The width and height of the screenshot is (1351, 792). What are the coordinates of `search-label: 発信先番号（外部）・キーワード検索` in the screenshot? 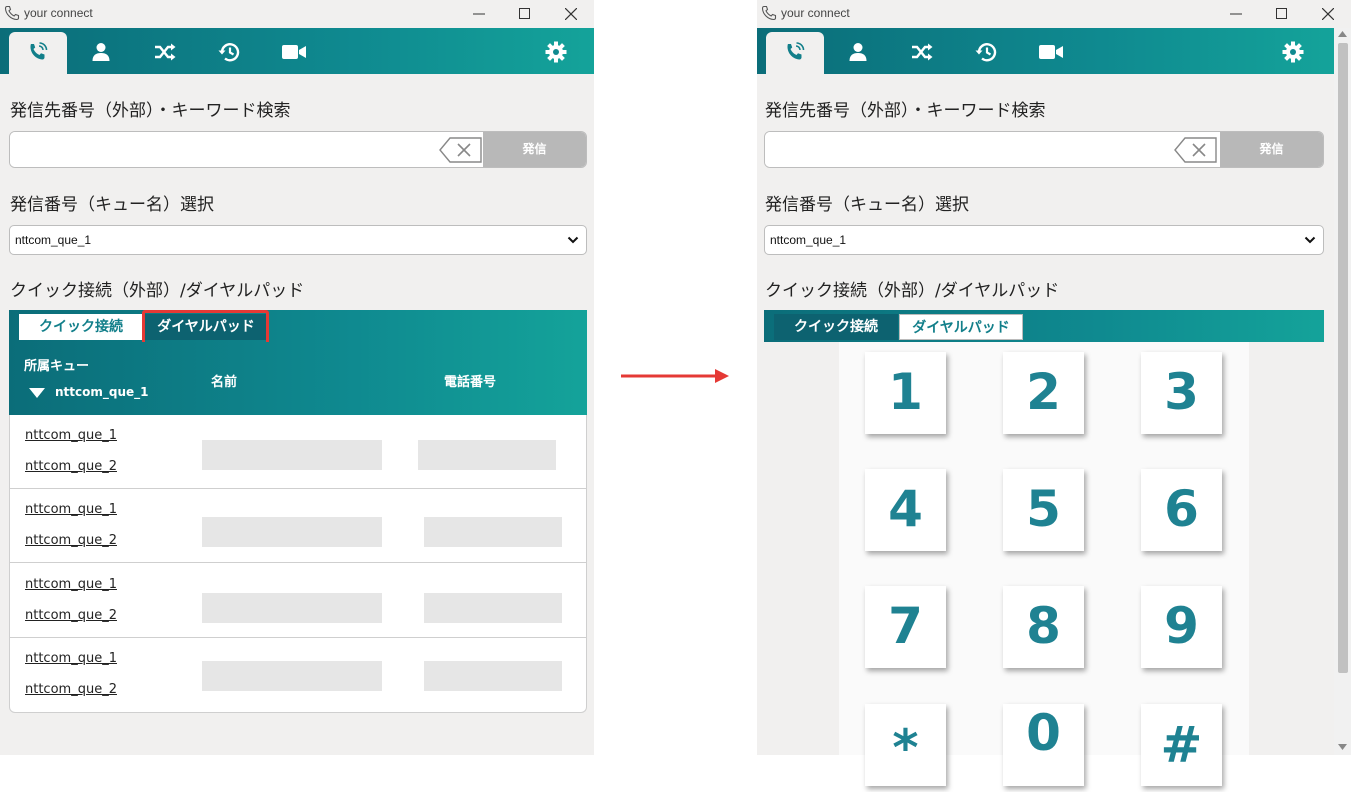 It's located at (150, 111).